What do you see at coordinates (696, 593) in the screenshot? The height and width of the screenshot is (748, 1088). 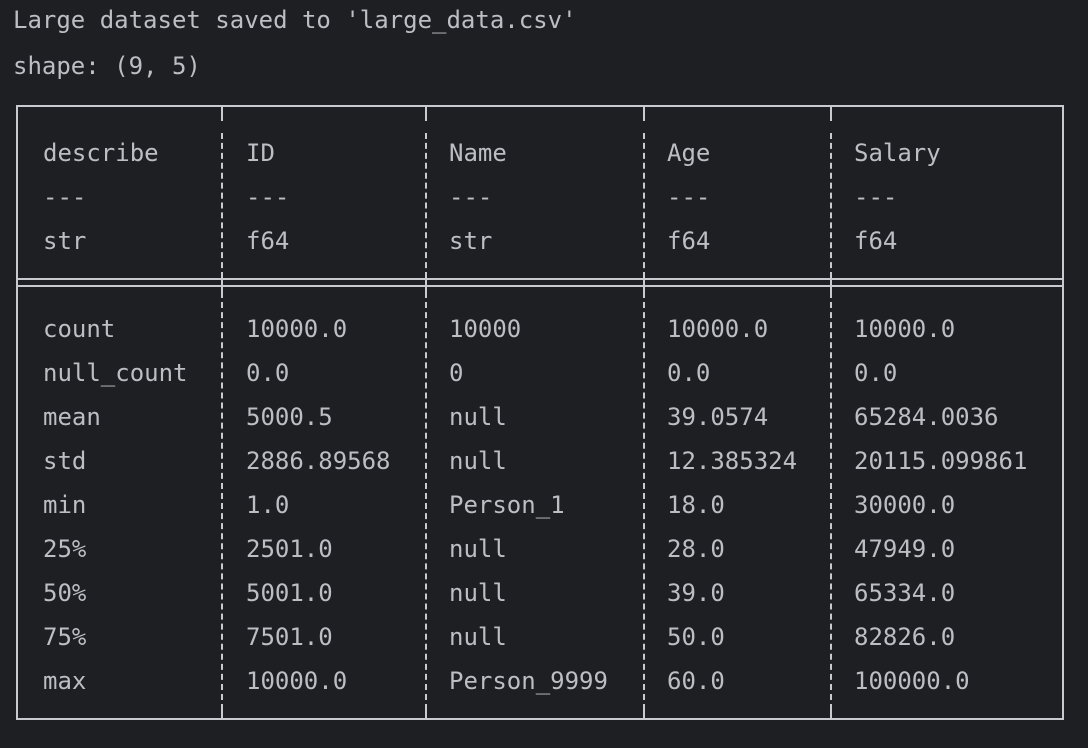 I see `table-cell: 39.0` at bounding box center [696, 593].